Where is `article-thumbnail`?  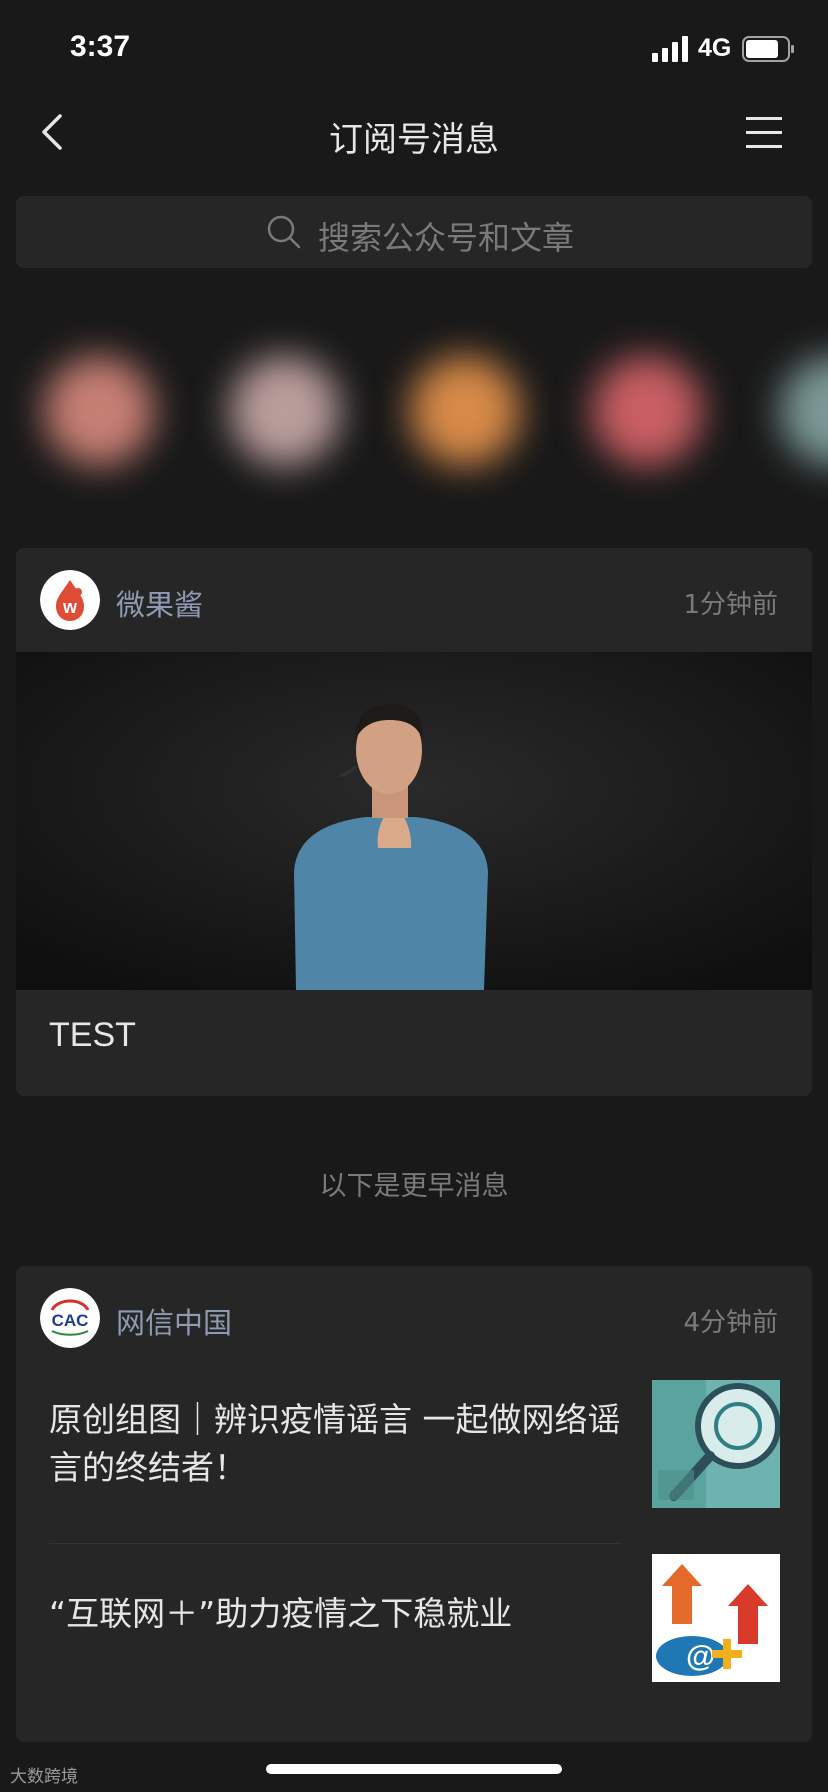
article-thumbnail is located at coordinates (716, 1444).